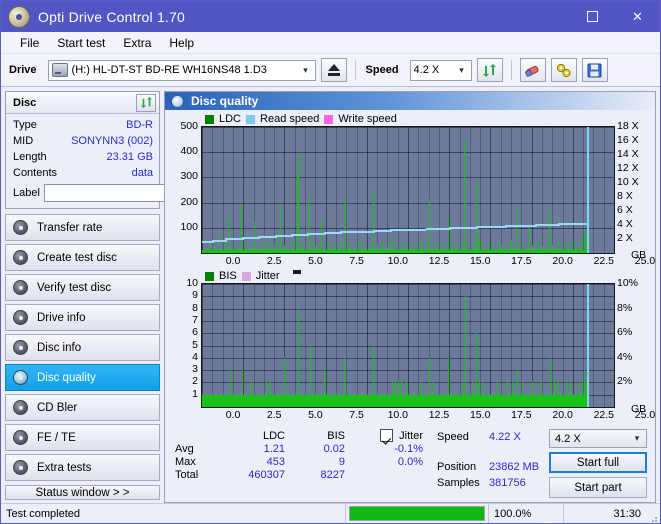  What do you see at coordinates (185, 187) in the screenshot?
I see `quality-chart-y-axis: 100 200 300 400 500` at bounding box center [185, 187].